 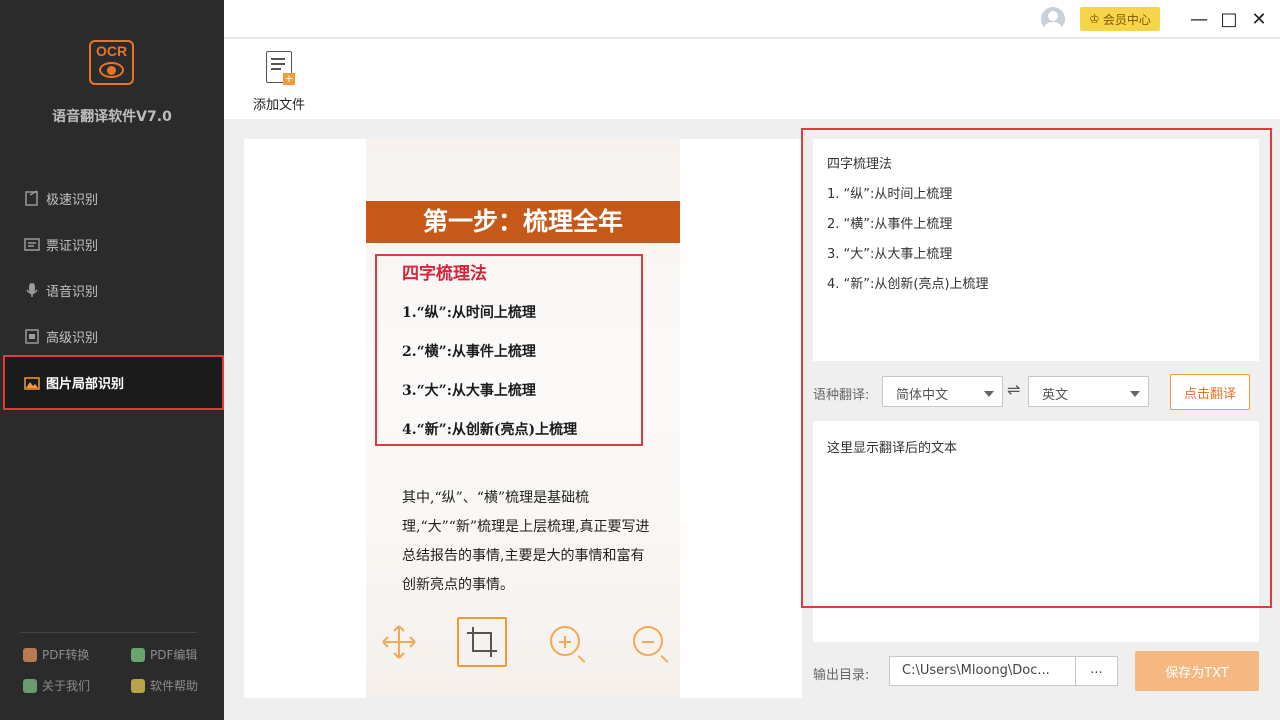 What do you see at coordinates (112, 336) in the screenshot?
I see `sidebar-item-advanced-recognition: 高级识别` at bounding box center [112, 336].